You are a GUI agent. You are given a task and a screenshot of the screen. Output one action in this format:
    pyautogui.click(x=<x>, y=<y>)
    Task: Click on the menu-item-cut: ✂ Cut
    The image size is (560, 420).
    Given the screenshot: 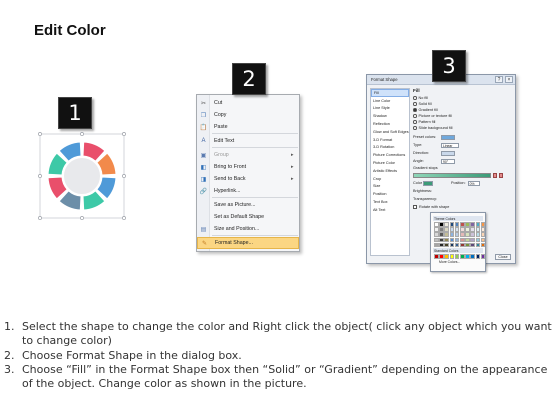 What is the action you would take?
    pyautogui.click(x=248, y=103)
    